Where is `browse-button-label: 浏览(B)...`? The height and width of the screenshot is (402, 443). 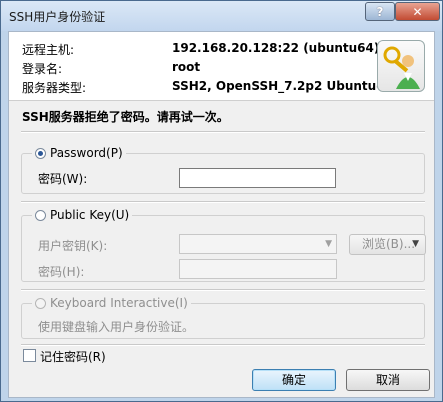 browse-button-label: 浏览(B)... is located at coordinates (389, 244).